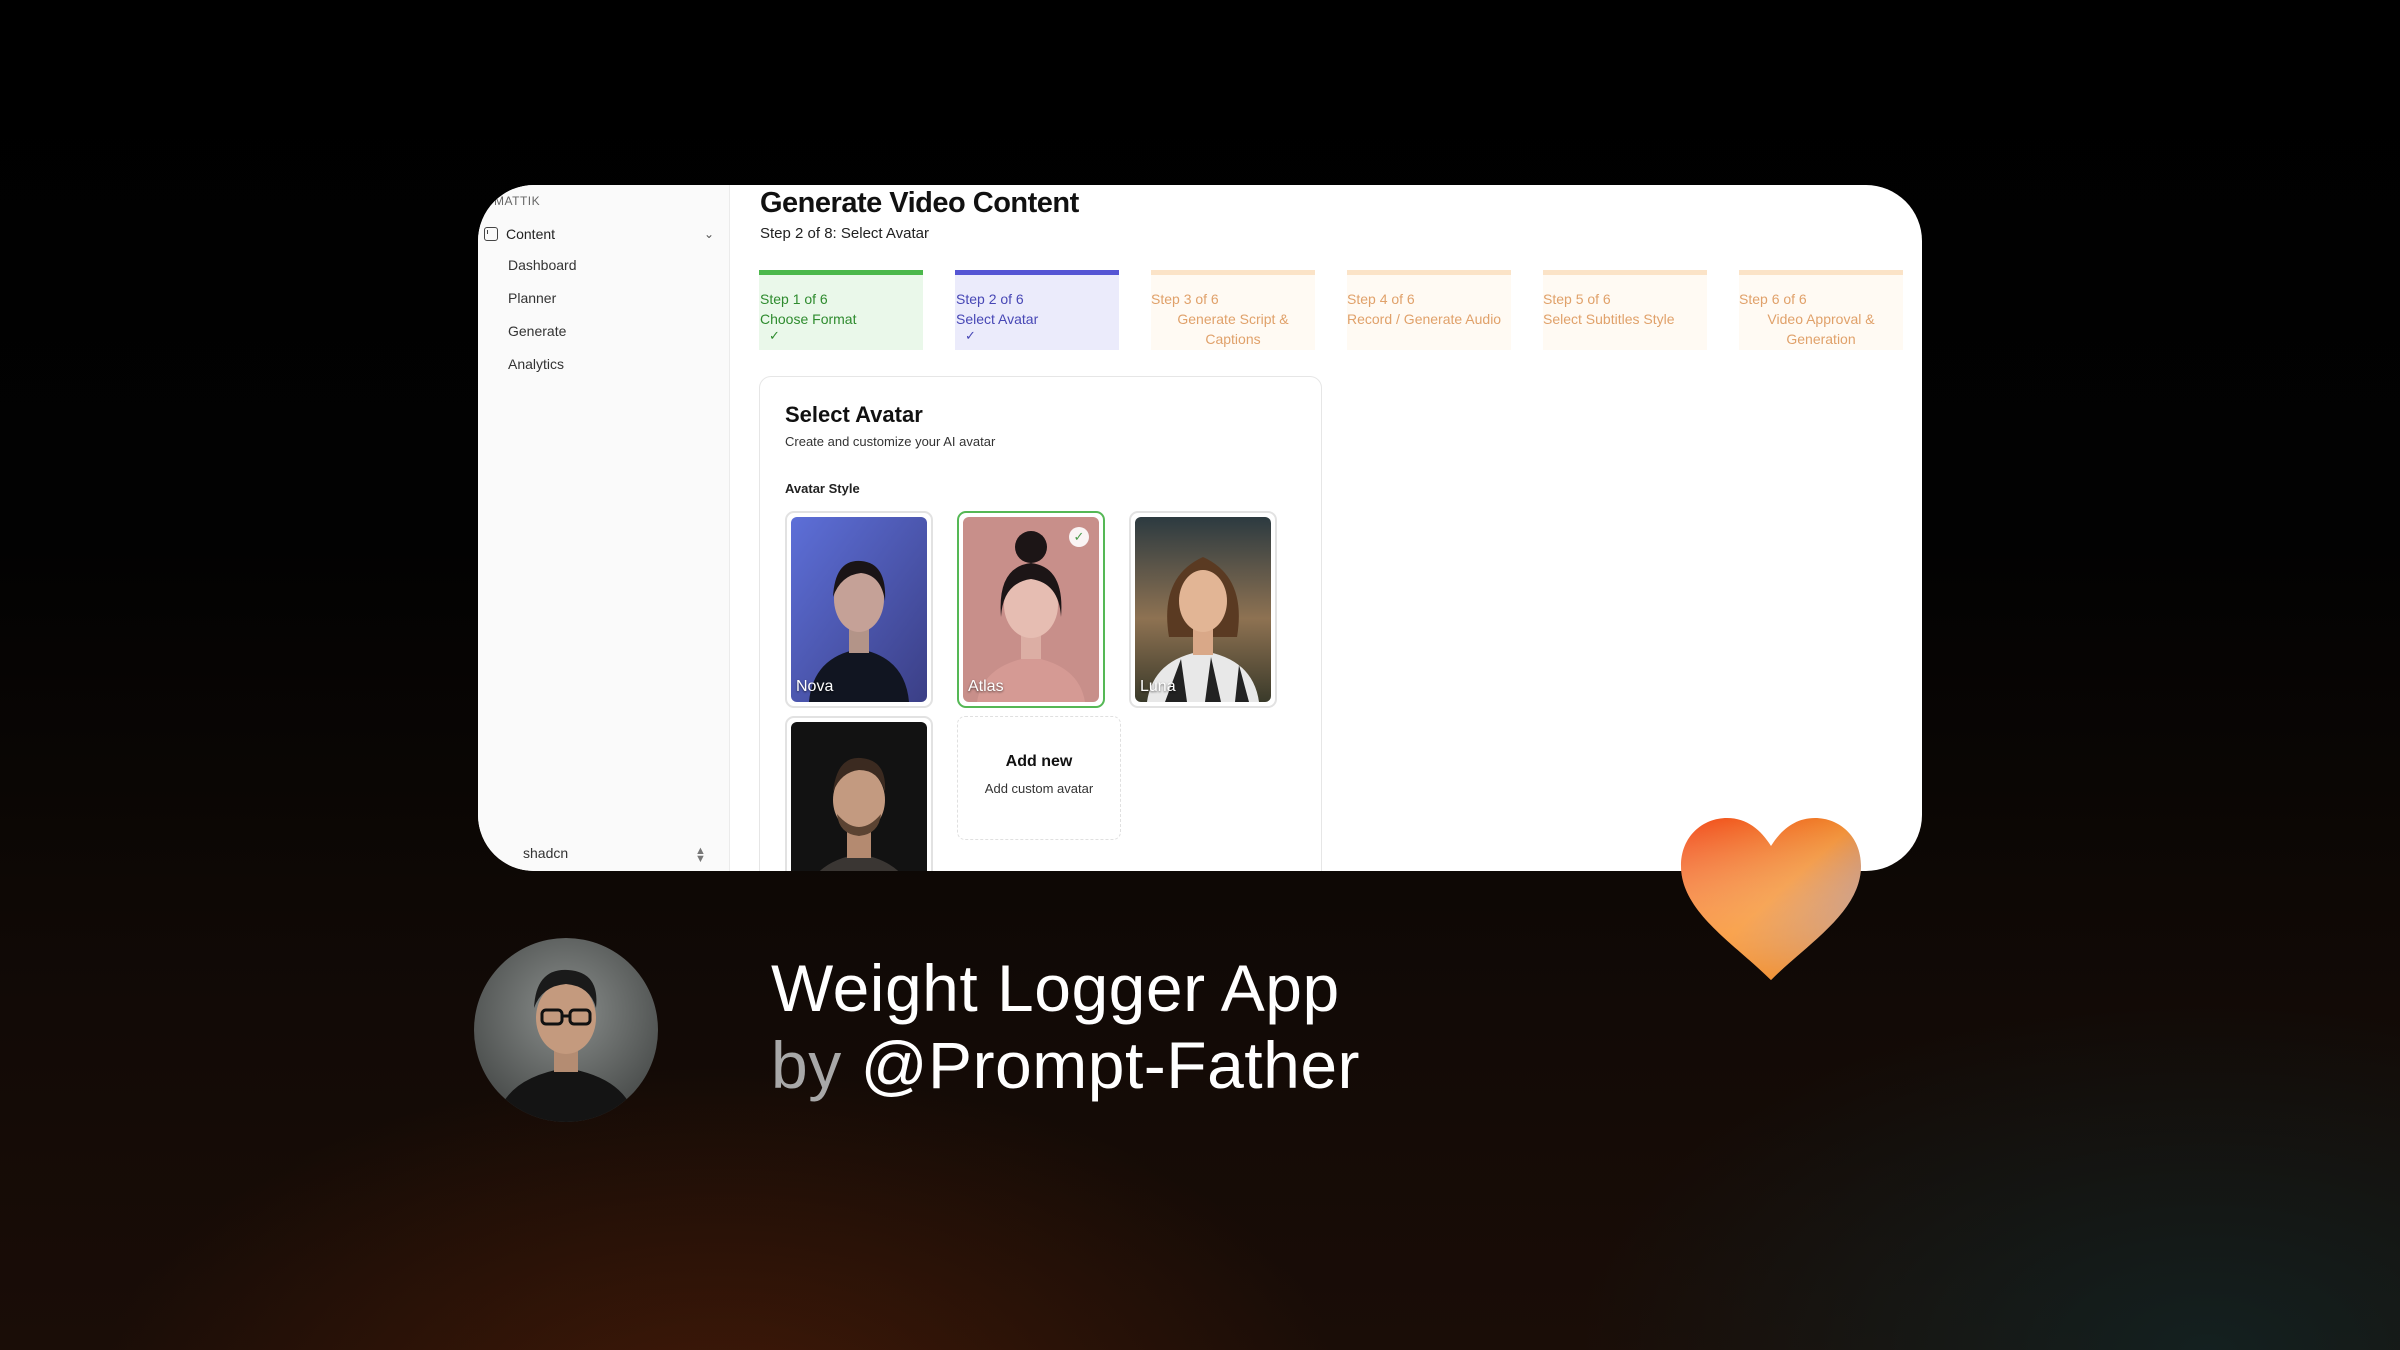  I want to click on avatar-photo: Atlas ✓, so click(1031, 609).